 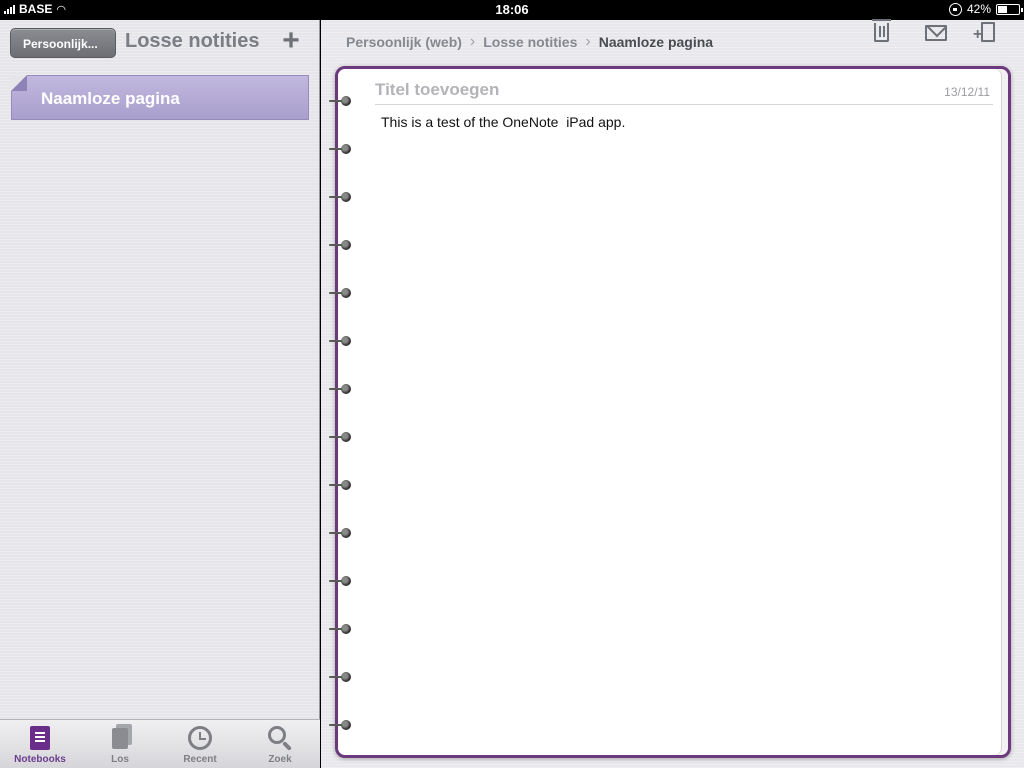 I want to click on add-page-button: +, so click(x=291, y=41).